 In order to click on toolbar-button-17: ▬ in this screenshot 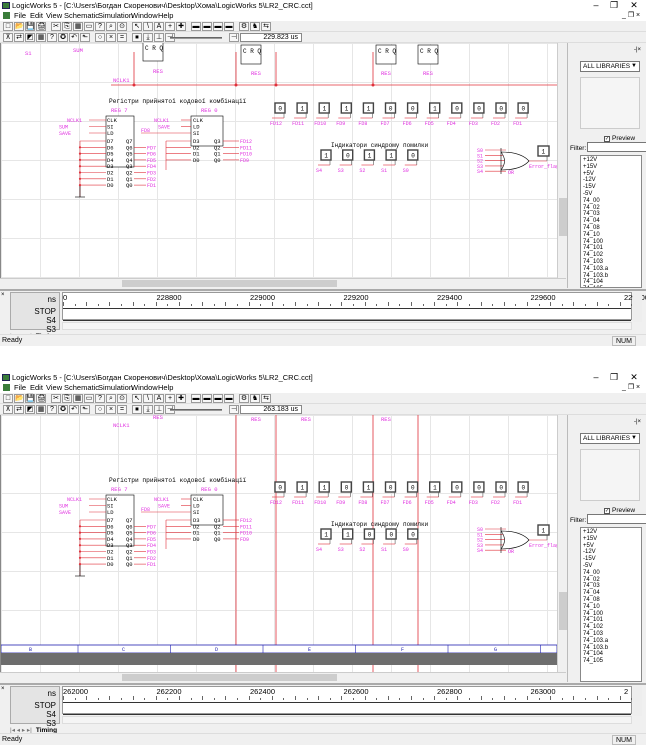, I will do `click(207, 26)`.